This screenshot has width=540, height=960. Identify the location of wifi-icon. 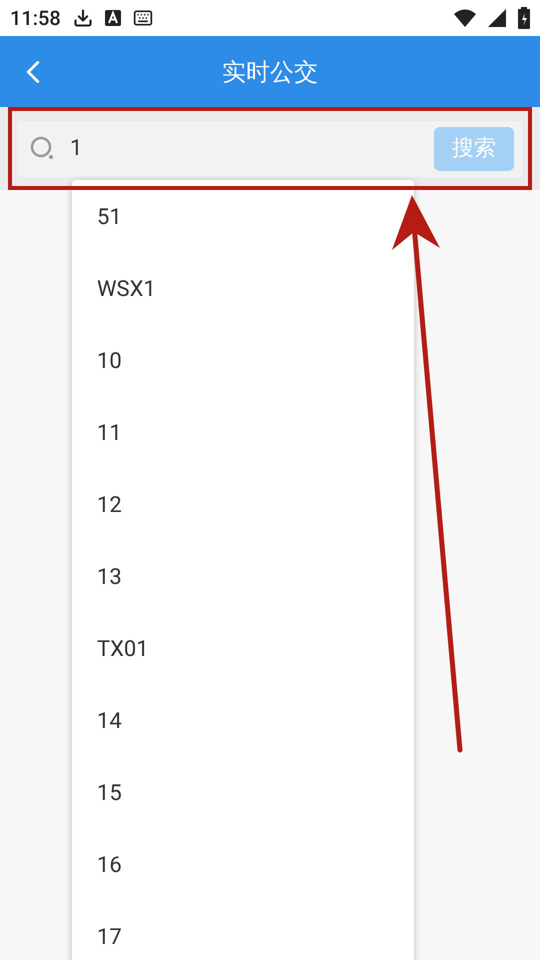
(465, 18).